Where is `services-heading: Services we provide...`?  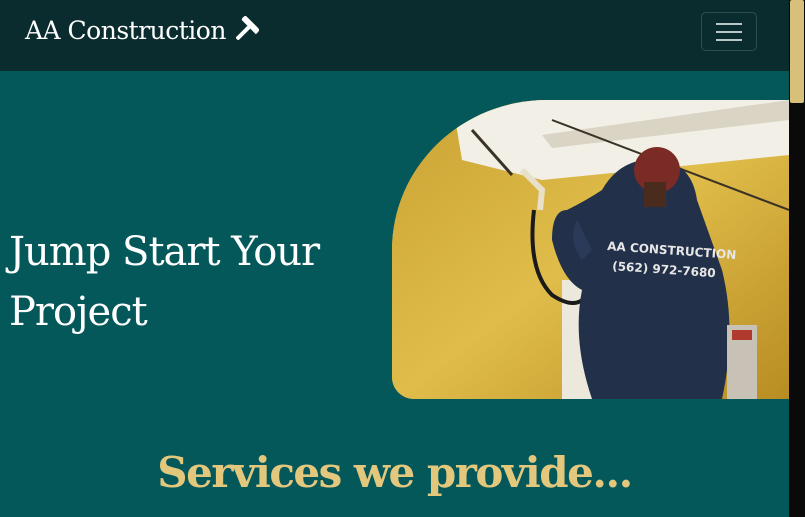
services-heading: Services we provide... is located at coordinates (395, 472).